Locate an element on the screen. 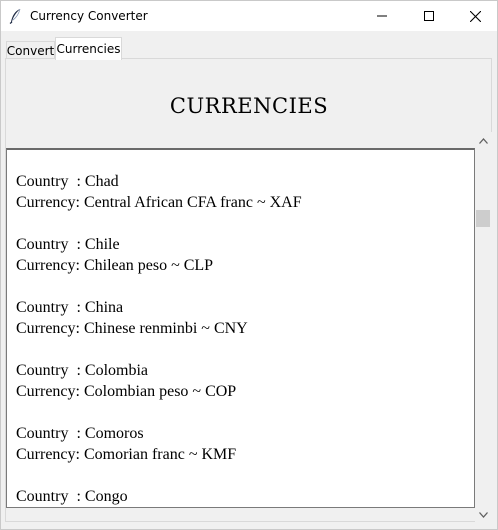  maximize-button is located at coordinates (429, 16).